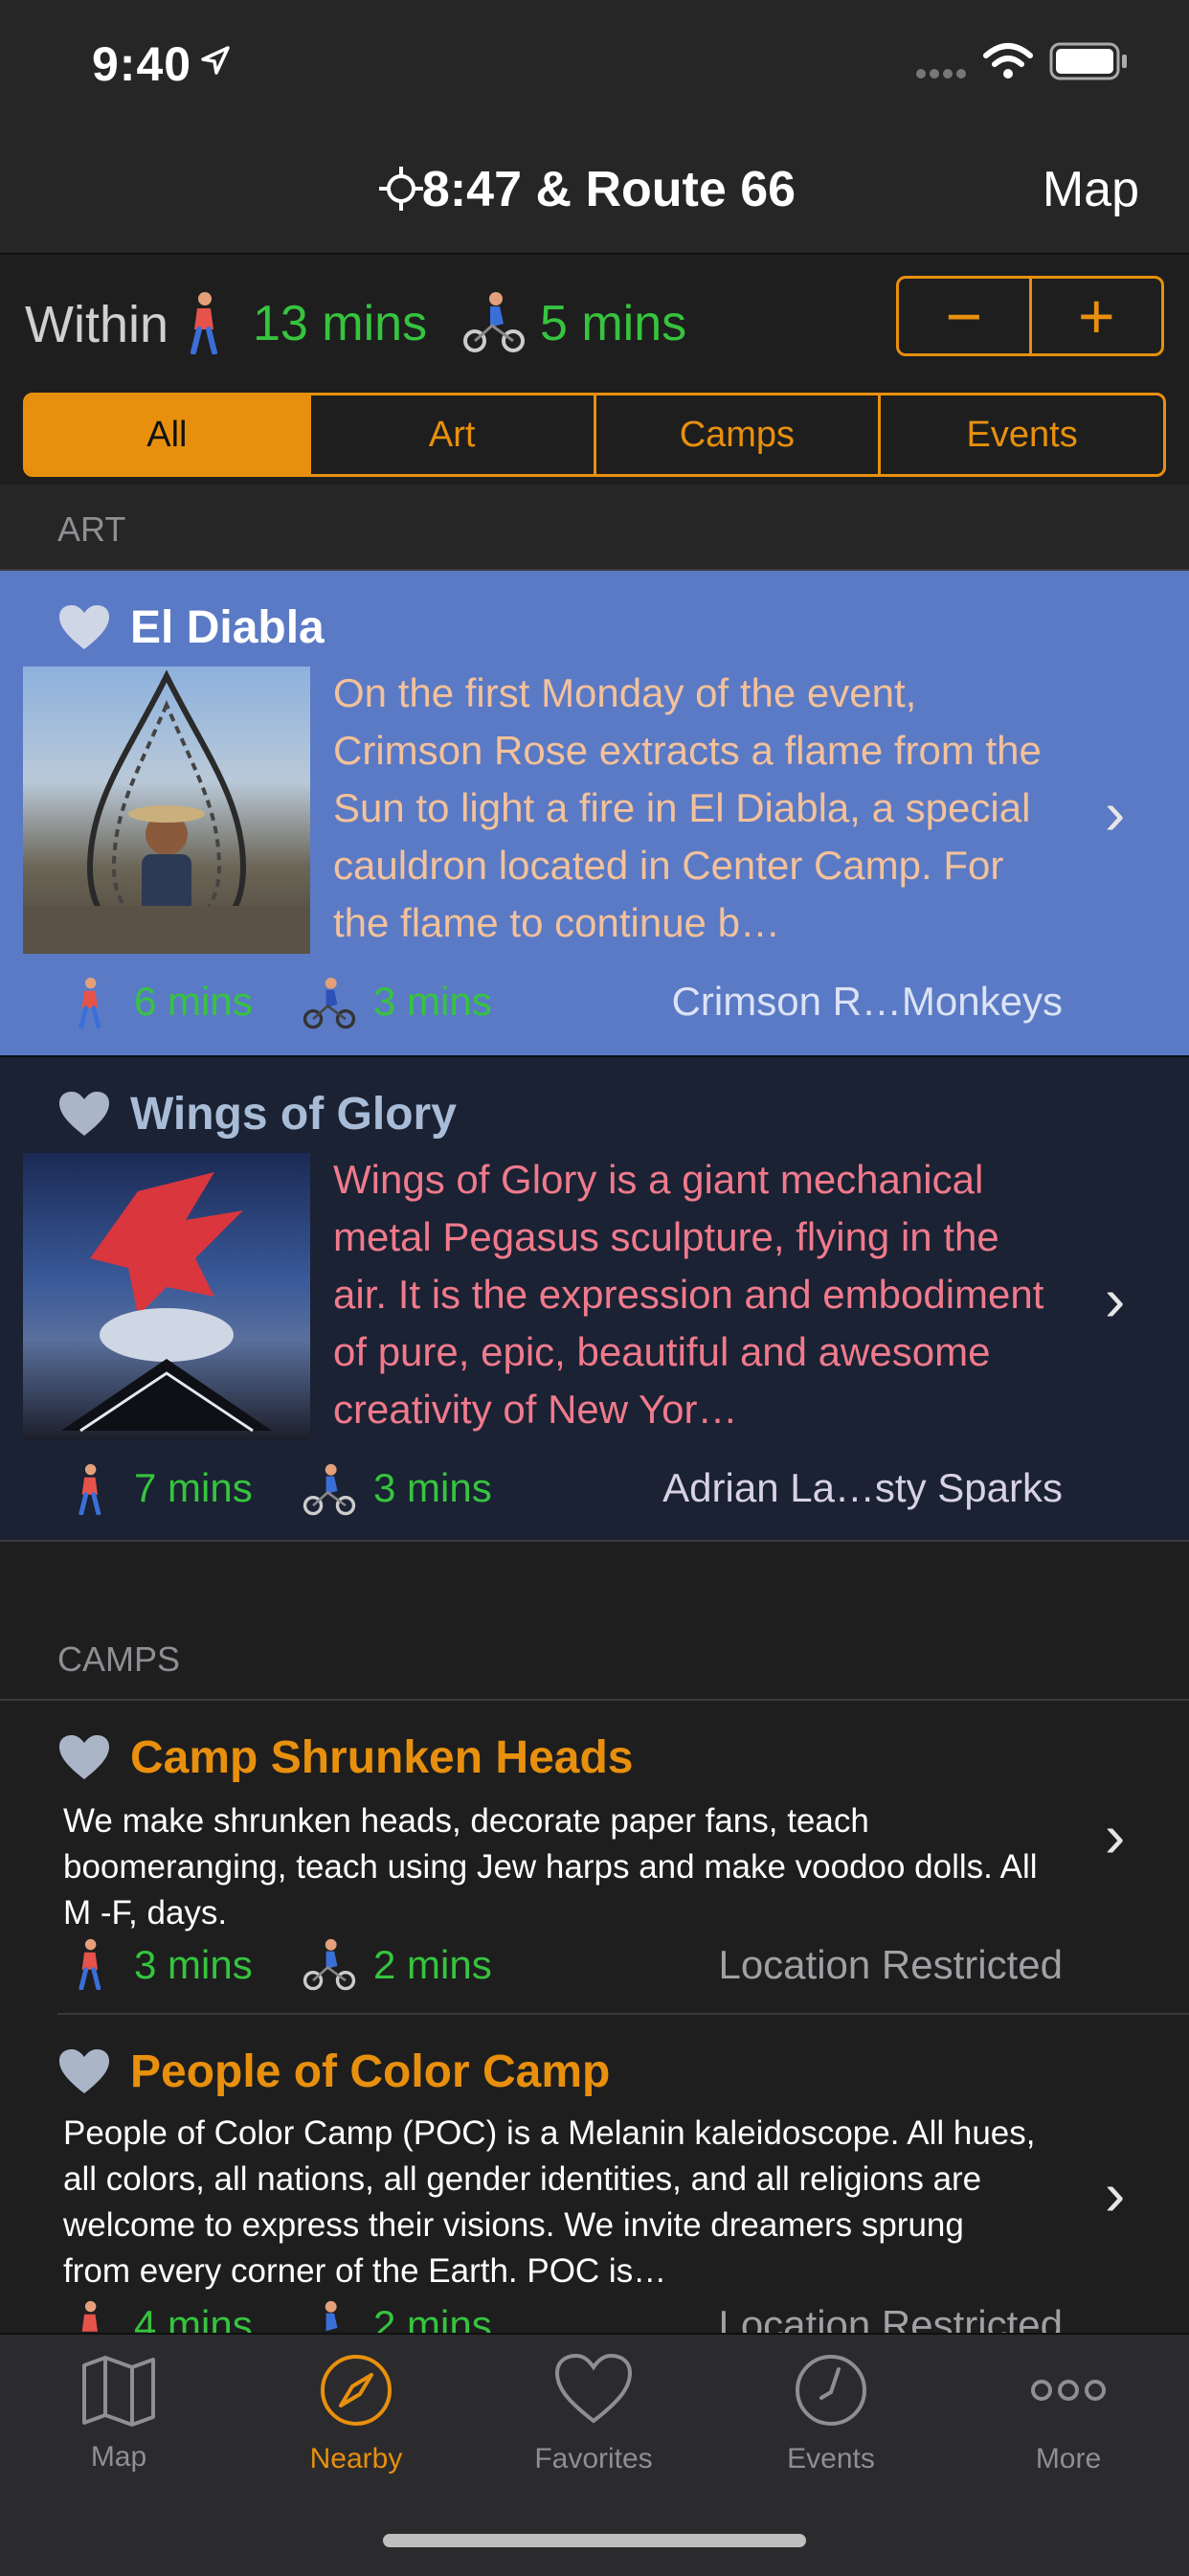 This screenshot has height=2576, width=1189. I want to click on category-segmented-control: All Art Camps Events, so click(594, 435).